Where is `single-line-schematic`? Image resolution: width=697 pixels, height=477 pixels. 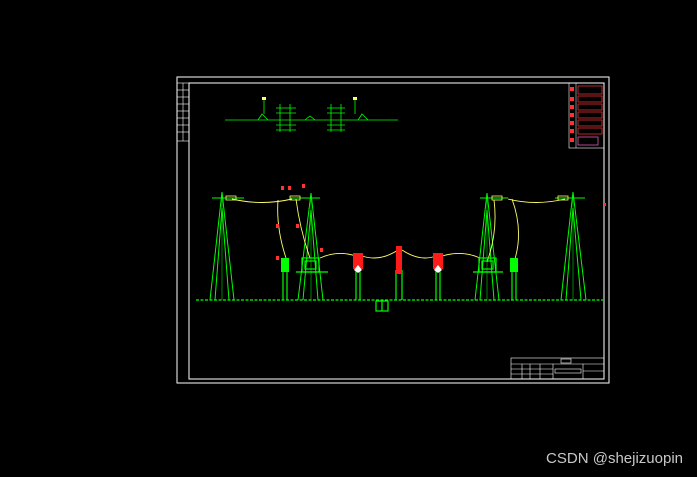 single-line-schematic is located at coordinates (311, 115).